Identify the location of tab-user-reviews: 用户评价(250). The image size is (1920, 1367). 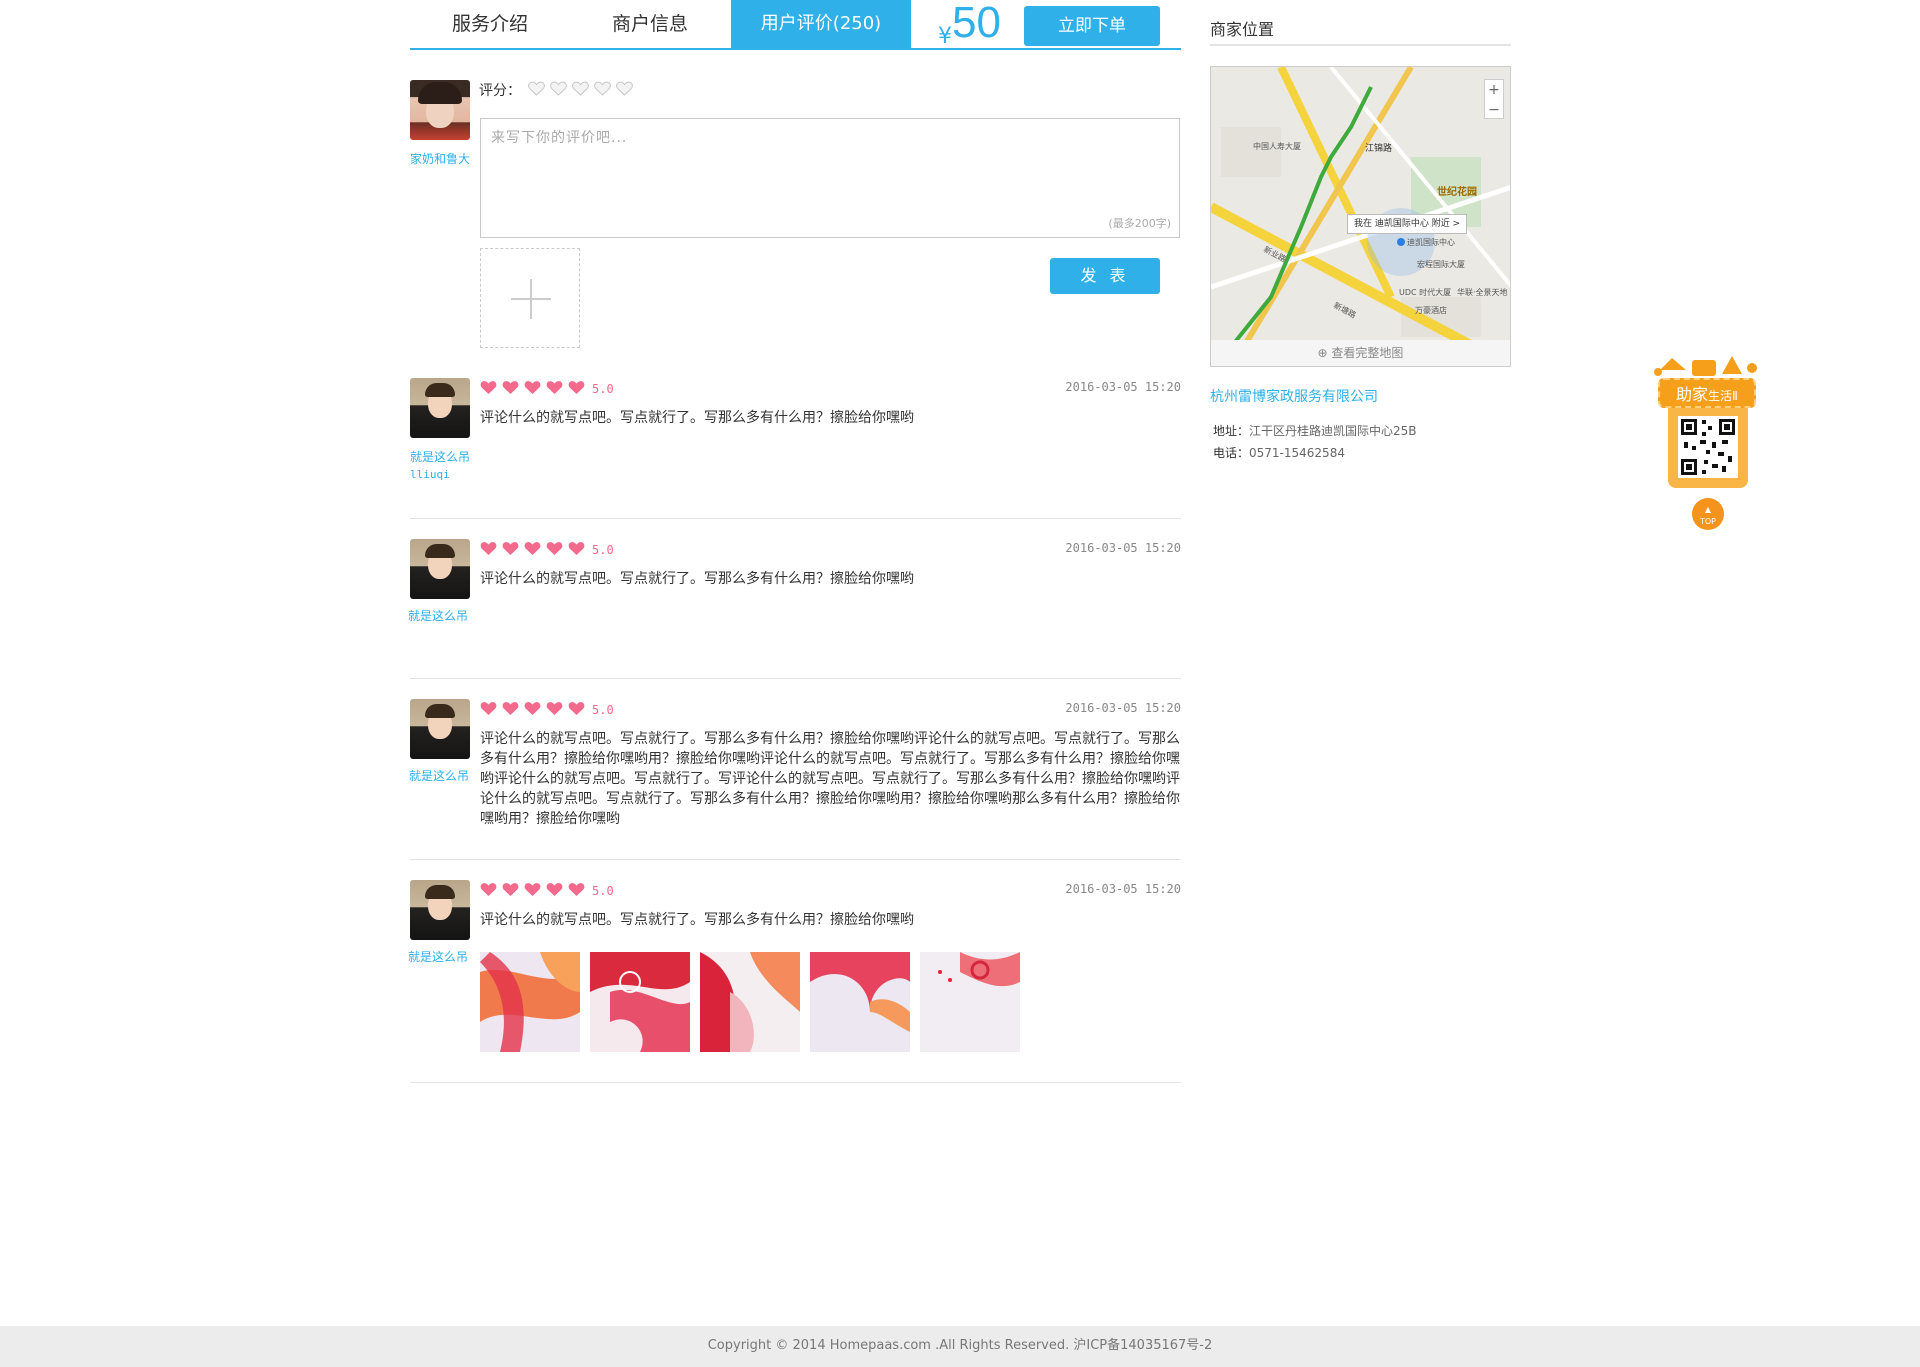
(821, 24).